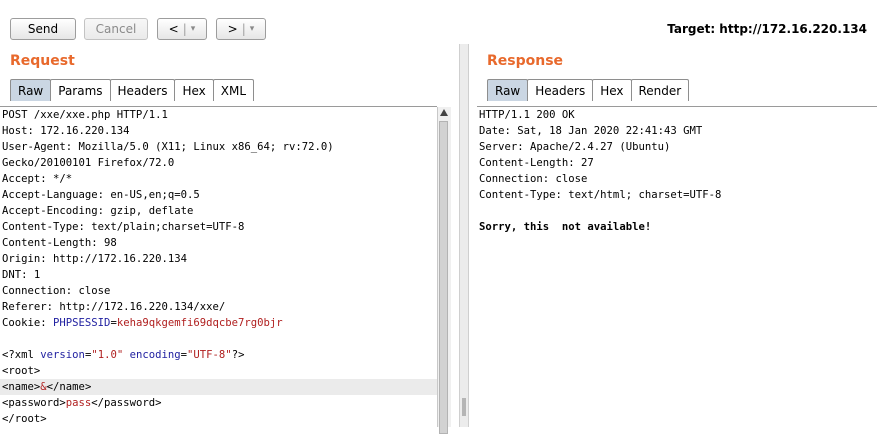 The image size is (877, 434). Describe the element at coordinates (56, 291) in the screenshot. I see `request-line: Connection: close` at that location.